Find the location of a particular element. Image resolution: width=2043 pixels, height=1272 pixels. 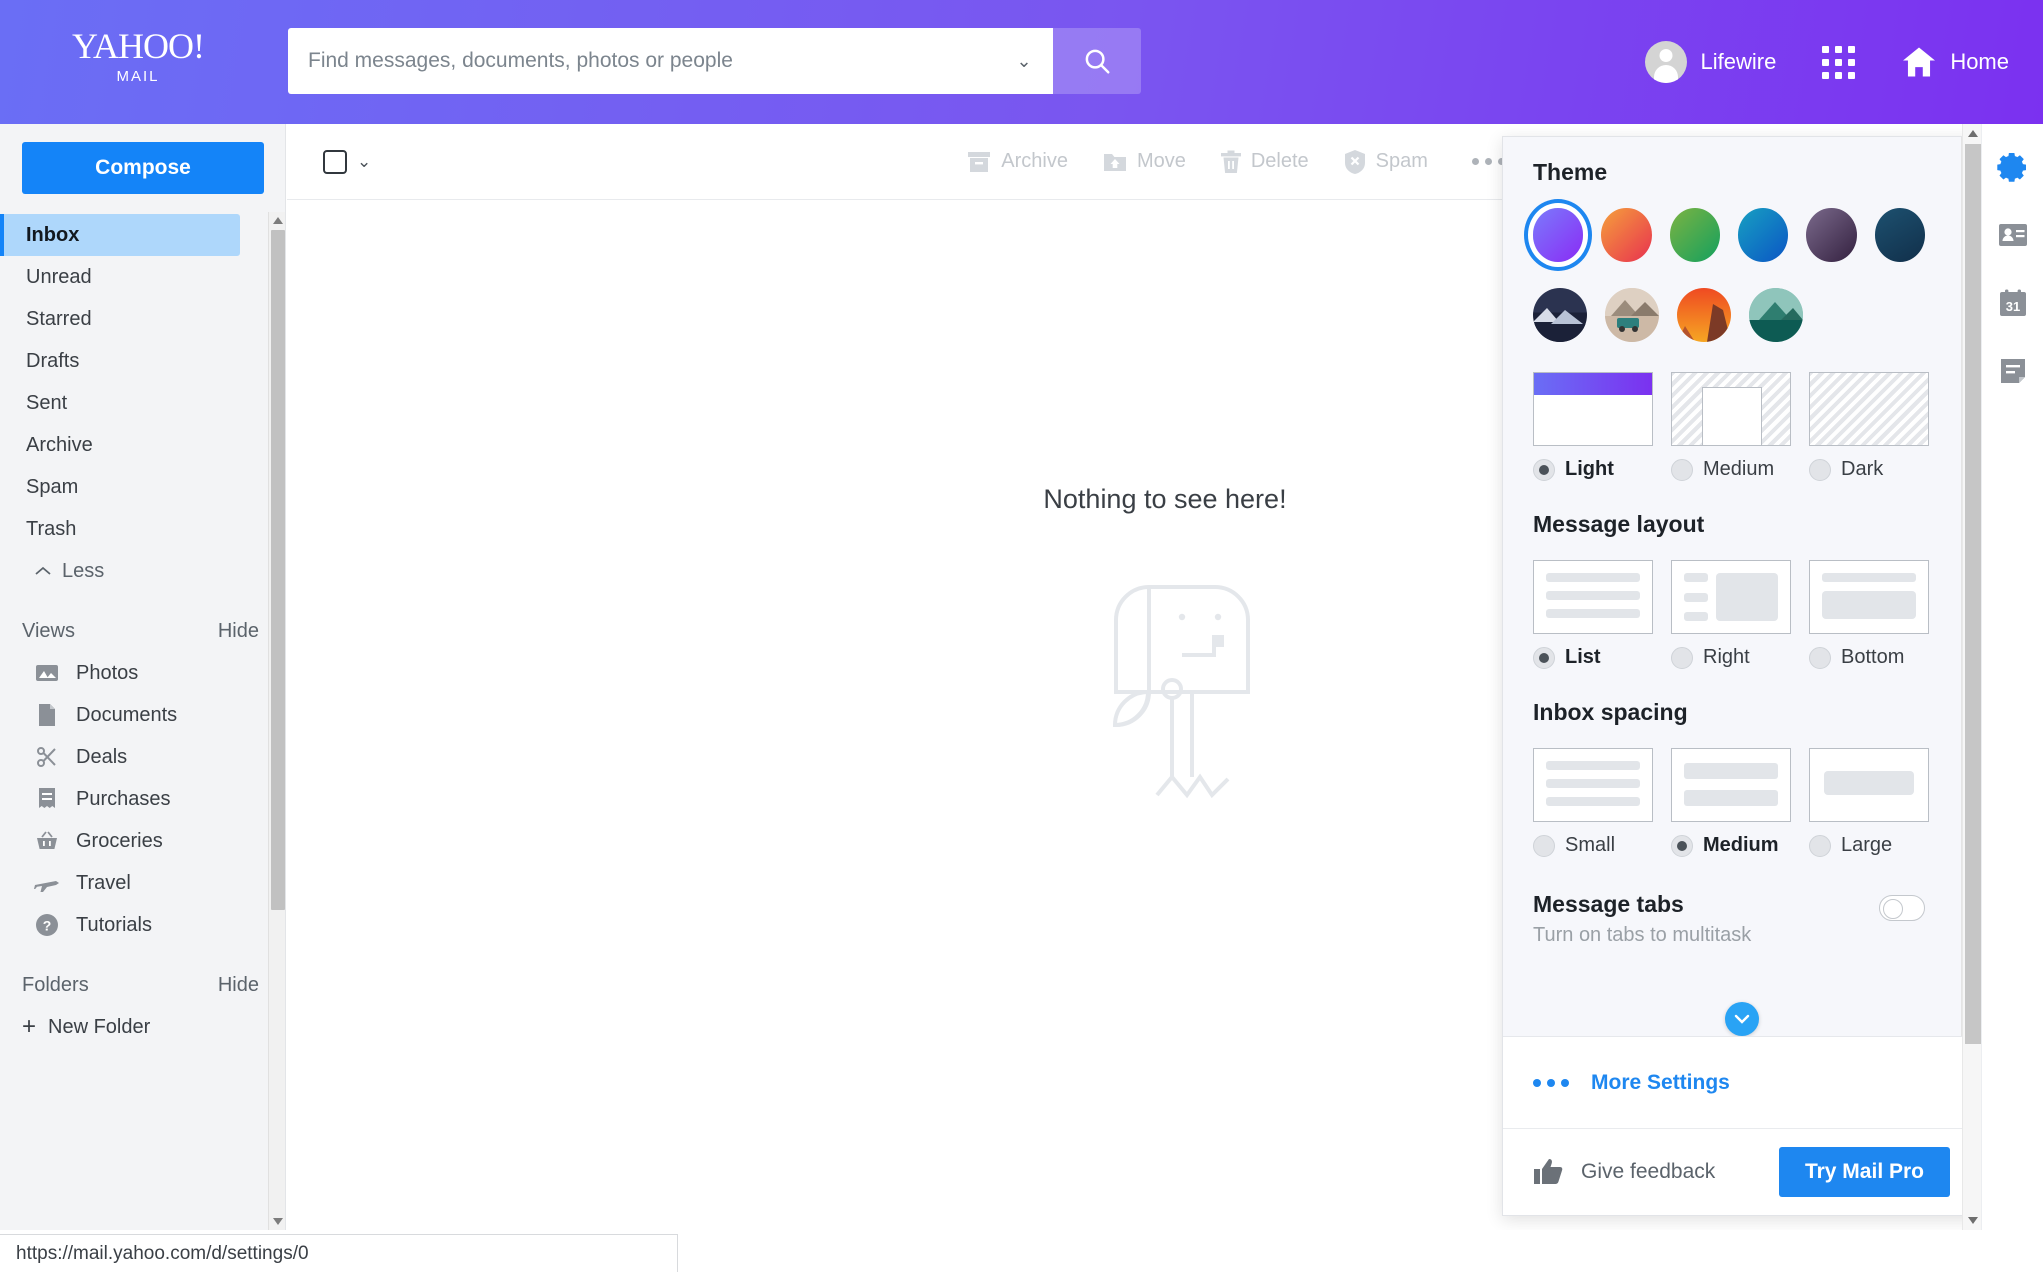

chevron-up-icon is located at coordinates (43, 570).